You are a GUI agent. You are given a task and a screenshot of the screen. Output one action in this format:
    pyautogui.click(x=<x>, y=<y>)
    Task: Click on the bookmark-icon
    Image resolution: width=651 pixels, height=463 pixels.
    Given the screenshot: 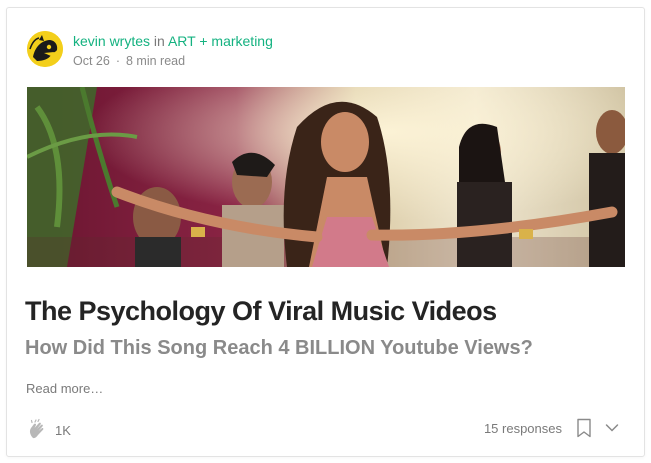 What is the action you would take?
    pyautogui.click(x=584, y=428)
    